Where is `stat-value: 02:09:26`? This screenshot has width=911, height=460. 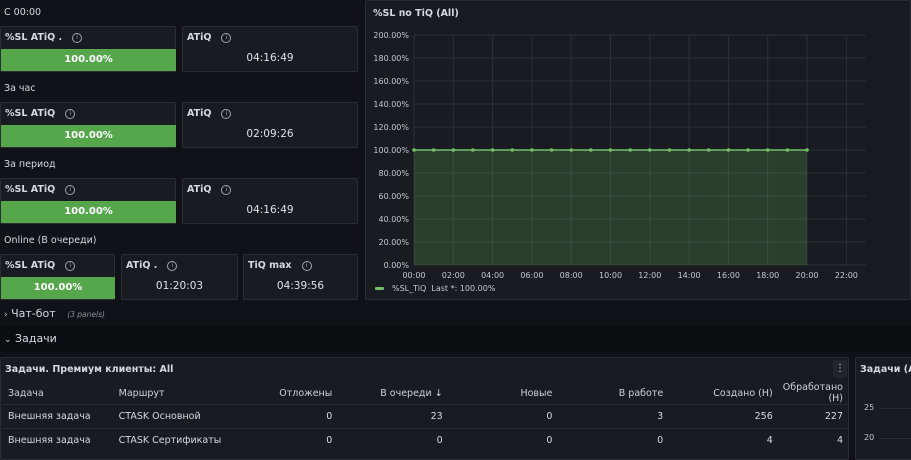 stat-value: 02:09:26 is located at coordinates (270, 134).